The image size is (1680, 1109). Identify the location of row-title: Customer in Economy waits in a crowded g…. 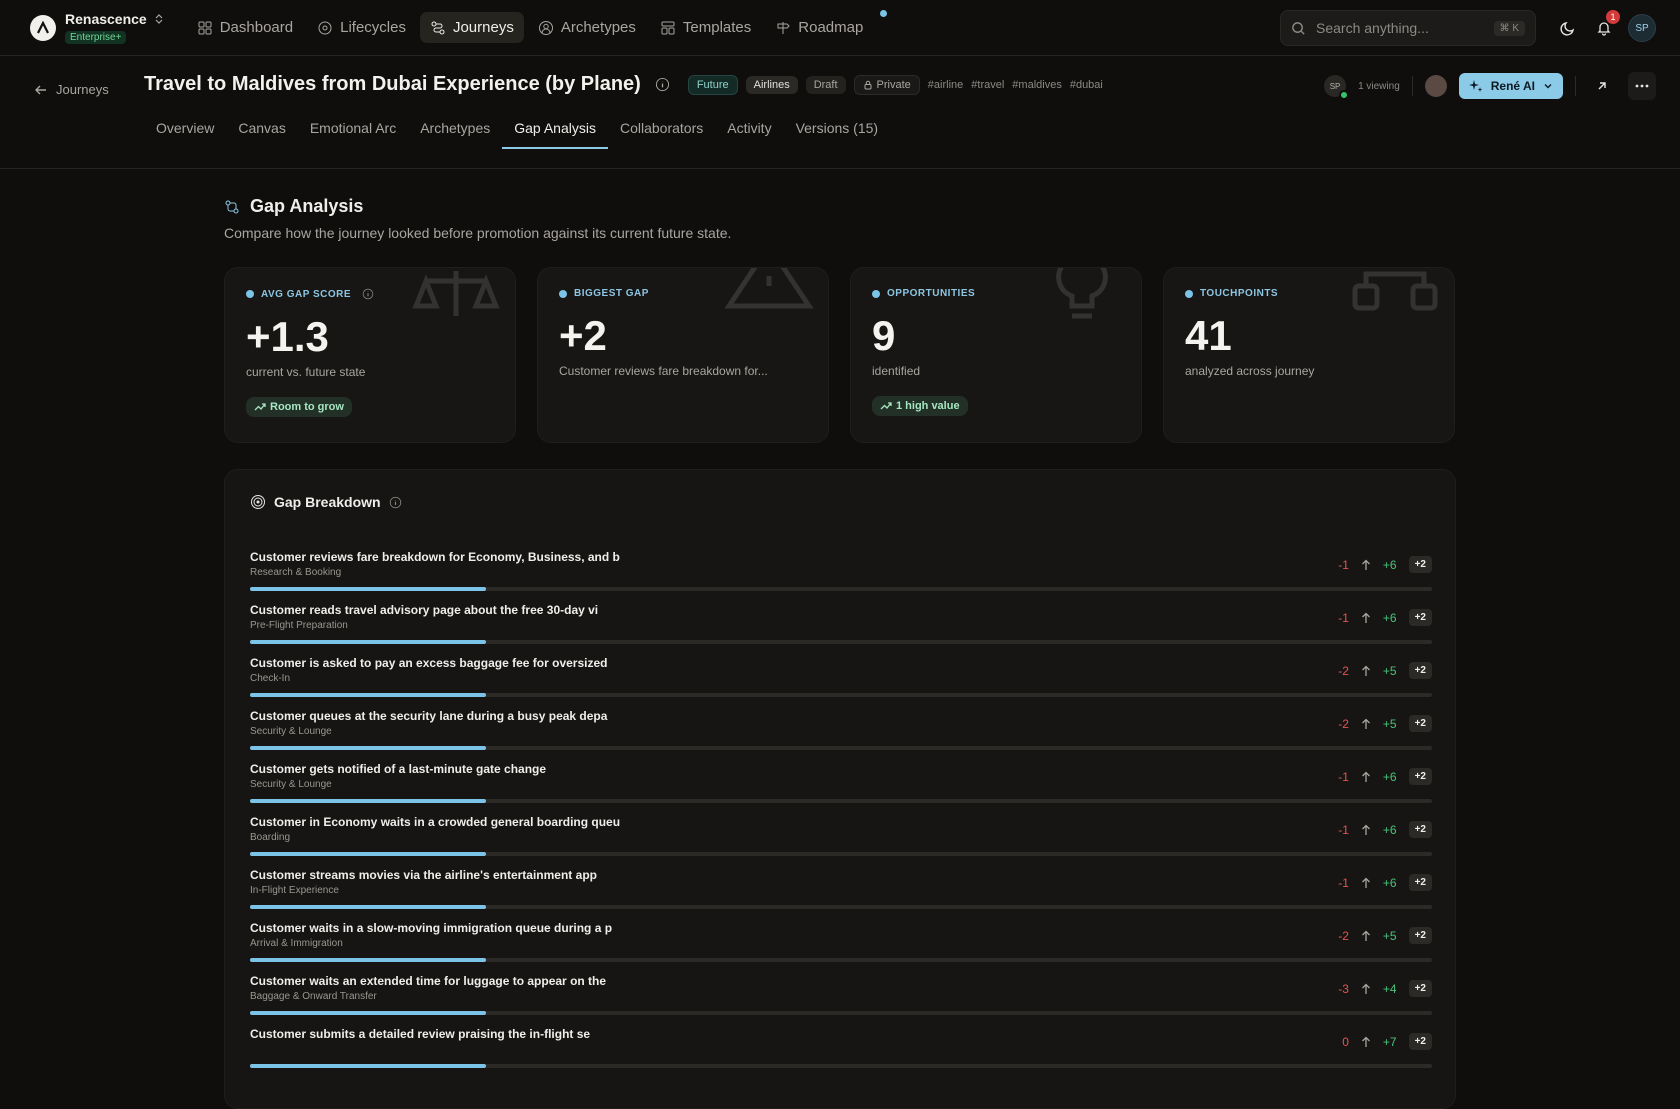
(435, 822).